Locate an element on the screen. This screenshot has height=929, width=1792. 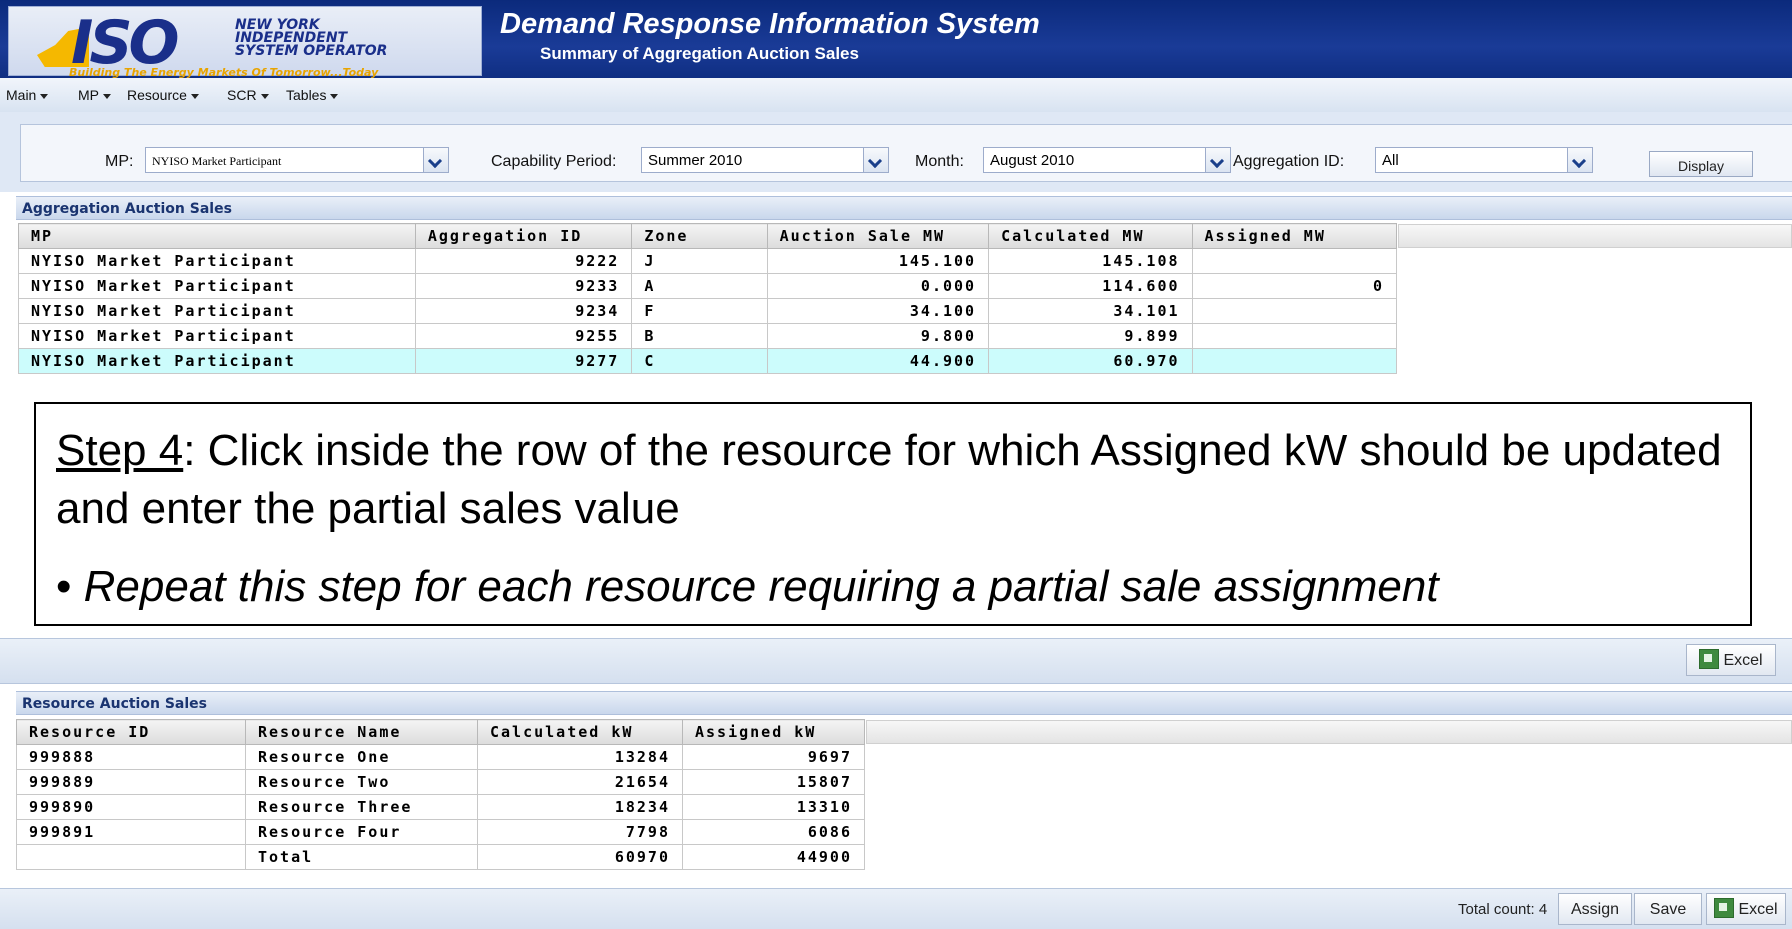
resource-toolbar: Total count: 4 Assign Save Excel is located at coordinates (896, 908).